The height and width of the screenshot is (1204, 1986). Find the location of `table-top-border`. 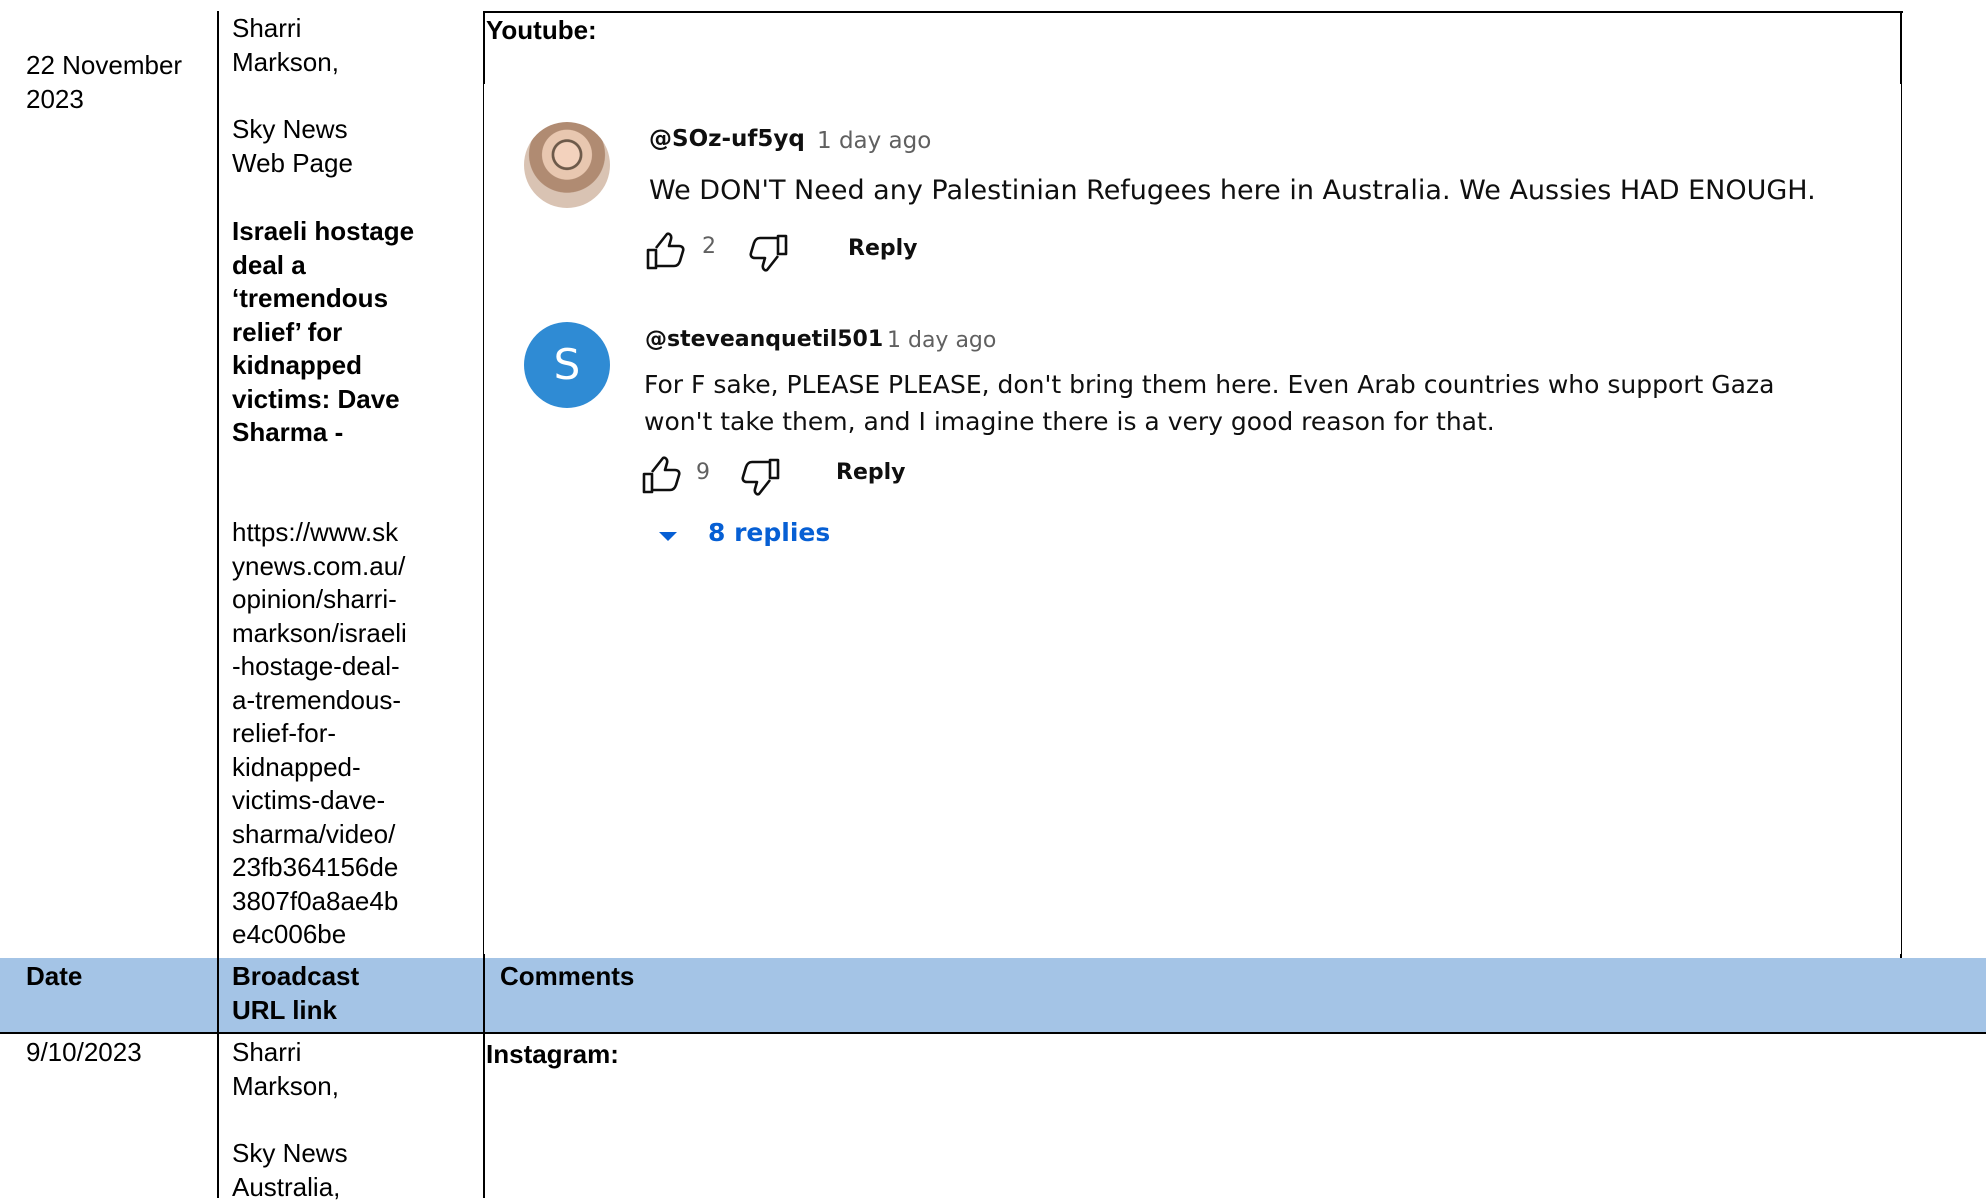

table-top-border is located at coordinates (1193, 12).